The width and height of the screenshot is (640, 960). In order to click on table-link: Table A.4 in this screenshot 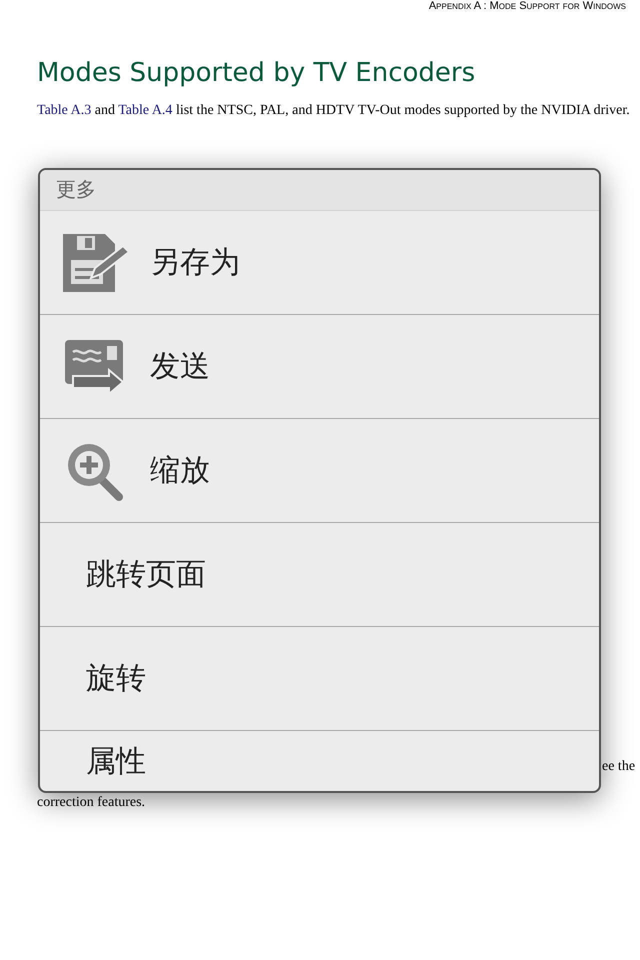, I will do `click(145, 110)`.